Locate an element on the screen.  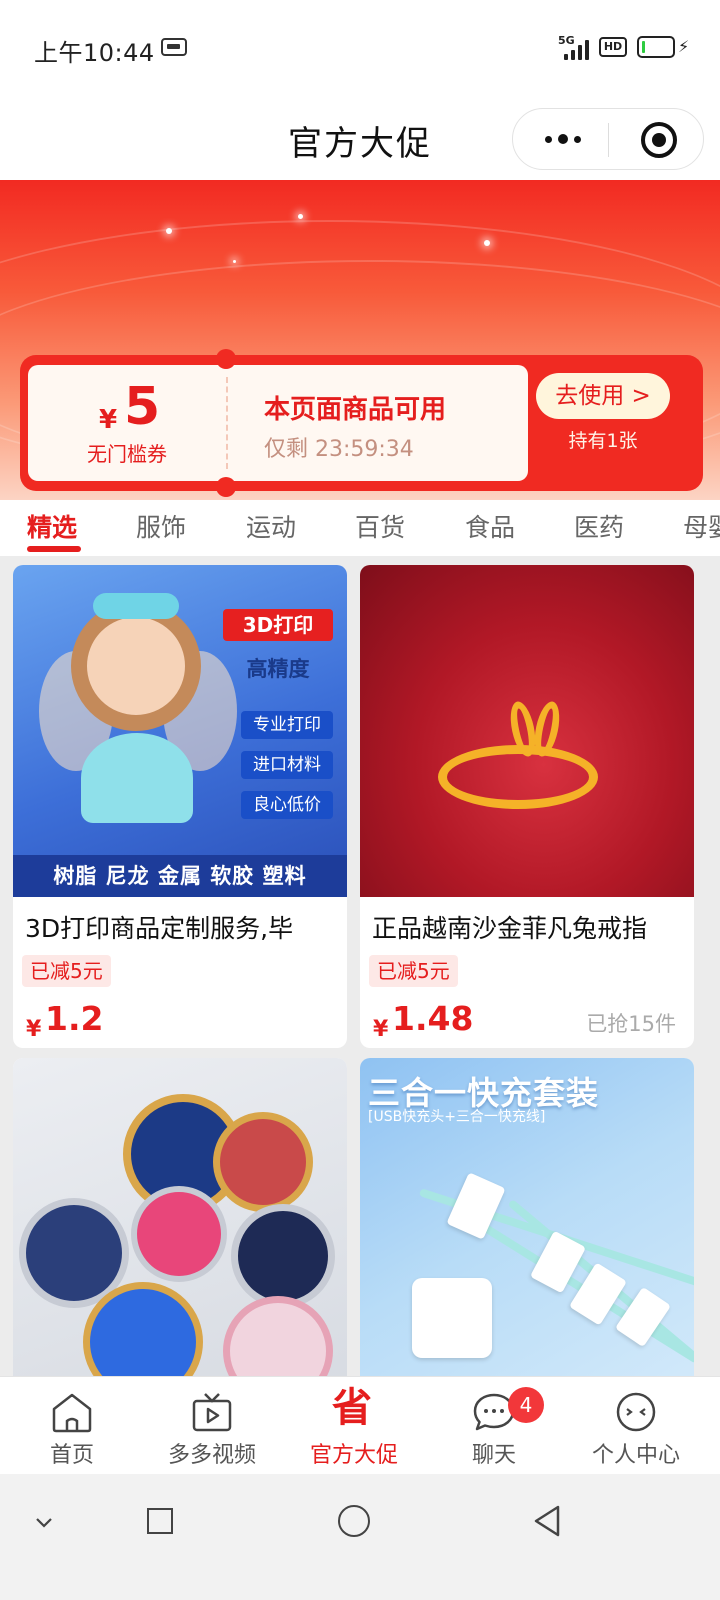
coupon-countdown: 仅剩 23:59:34 is located at coordinates (339, 449).